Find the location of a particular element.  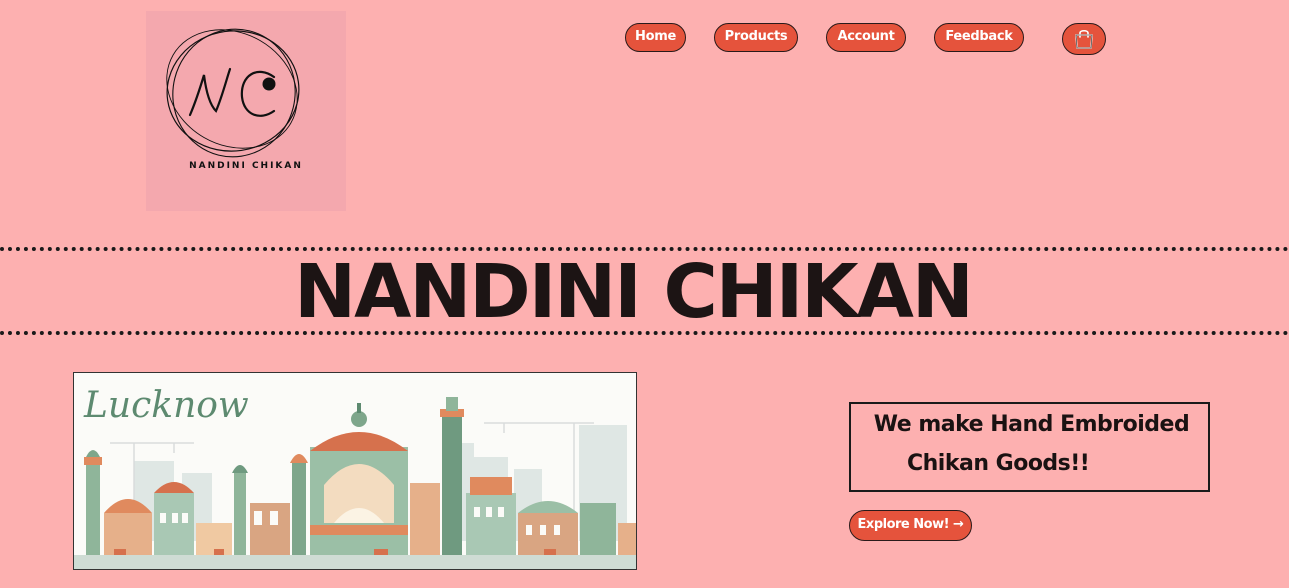

brand-logo: NANDINI CHIKAN is located at coordinates (246, 111).